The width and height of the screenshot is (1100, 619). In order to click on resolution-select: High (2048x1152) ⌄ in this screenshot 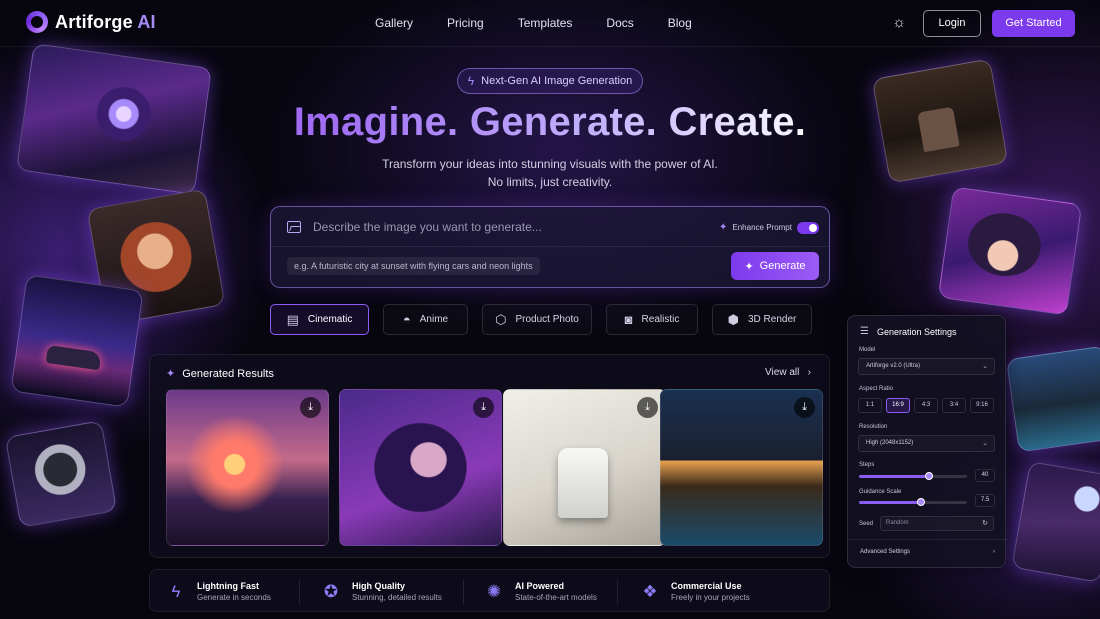, I will do `click(926, 443)`.